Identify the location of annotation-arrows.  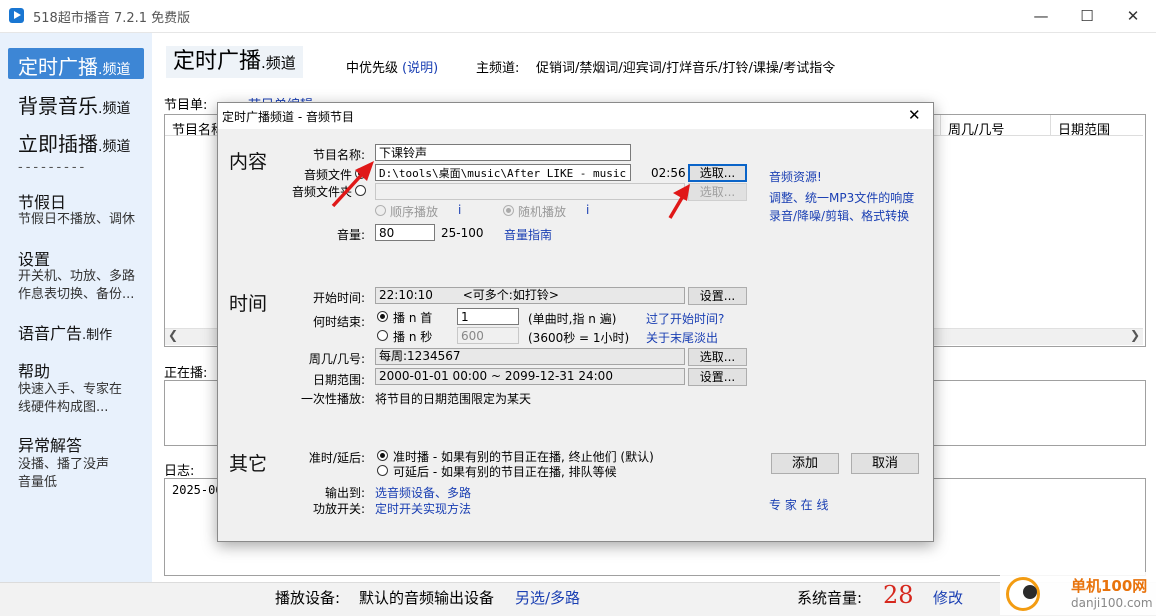
(510, 190).